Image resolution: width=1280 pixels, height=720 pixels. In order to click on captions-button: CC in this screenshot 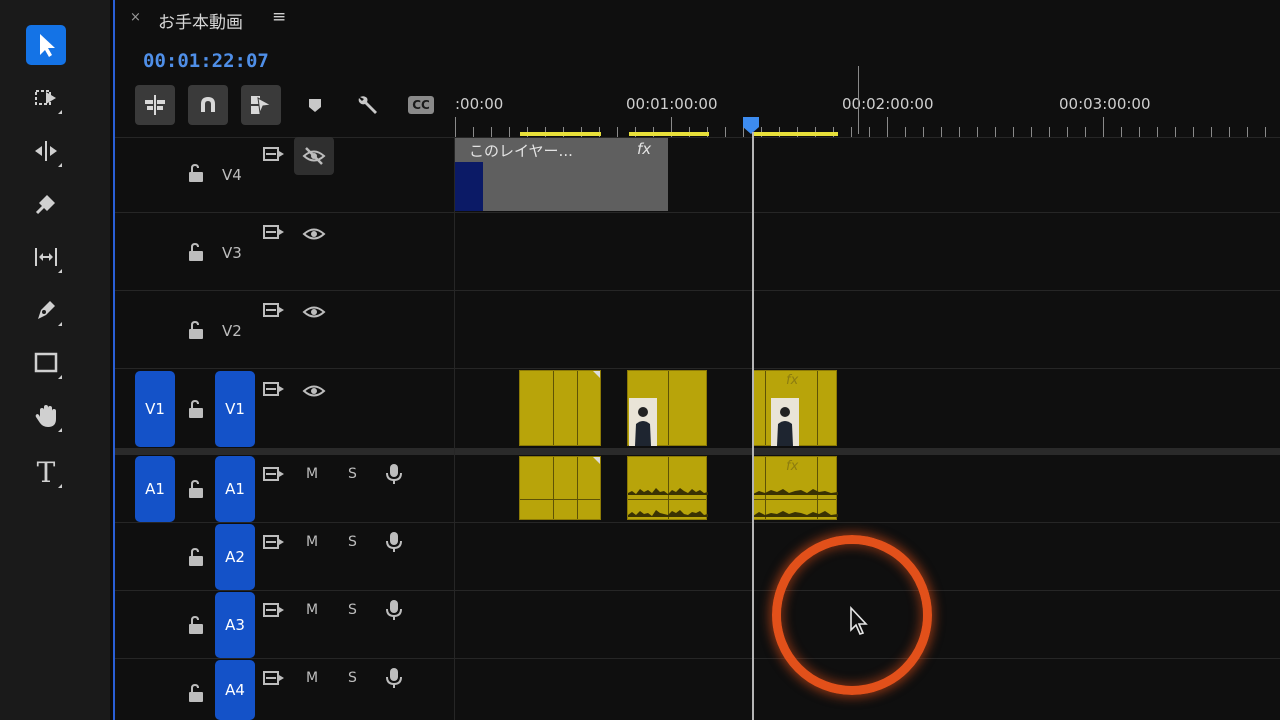, I will do `click(421, 105)`.